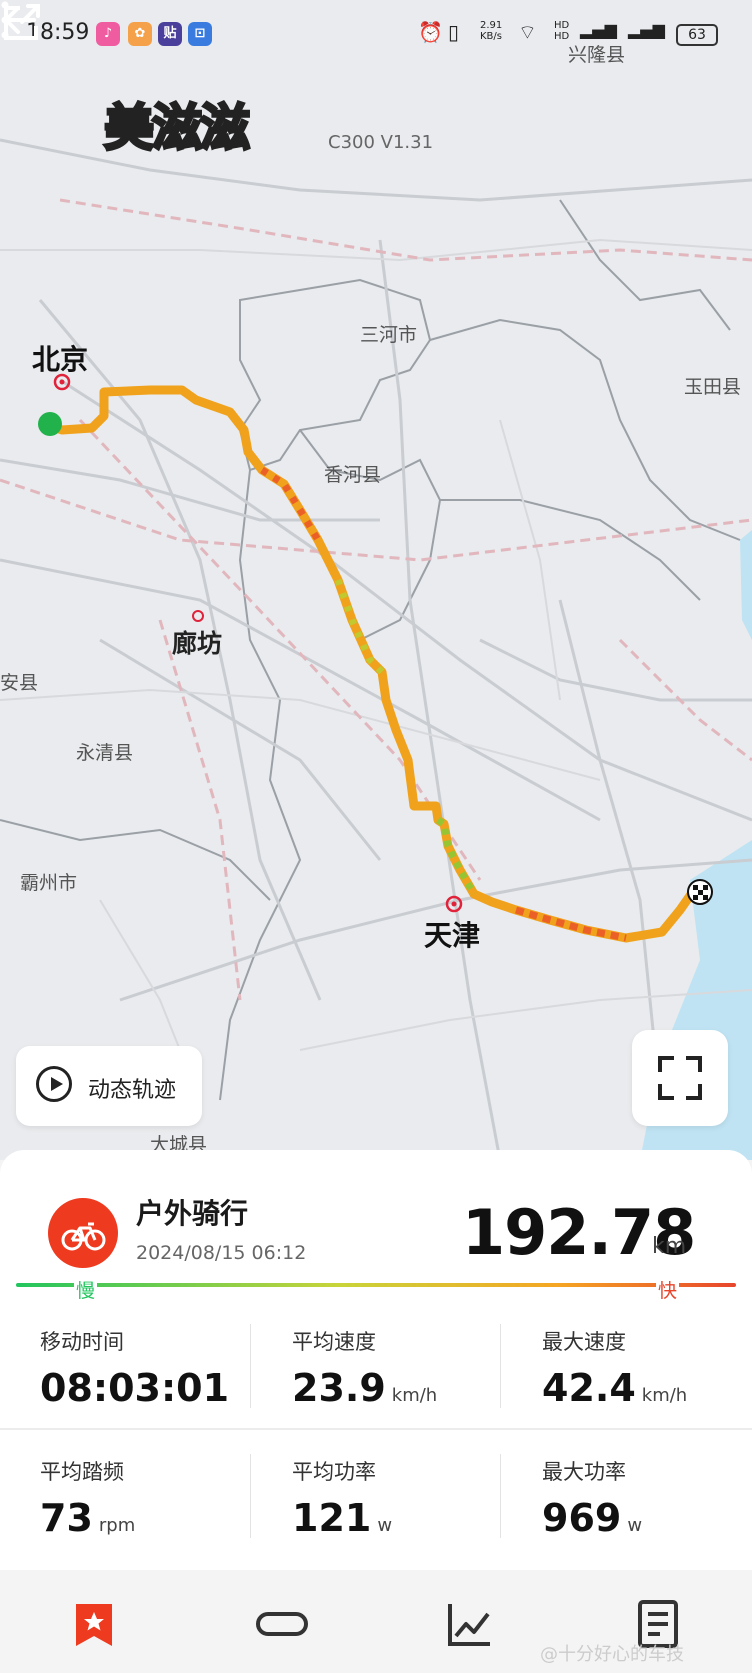  What do you see at coordinates (19, 683) in the screenshot?
I see `map-label-anxian: 安县` at bounding box center [19, 683].